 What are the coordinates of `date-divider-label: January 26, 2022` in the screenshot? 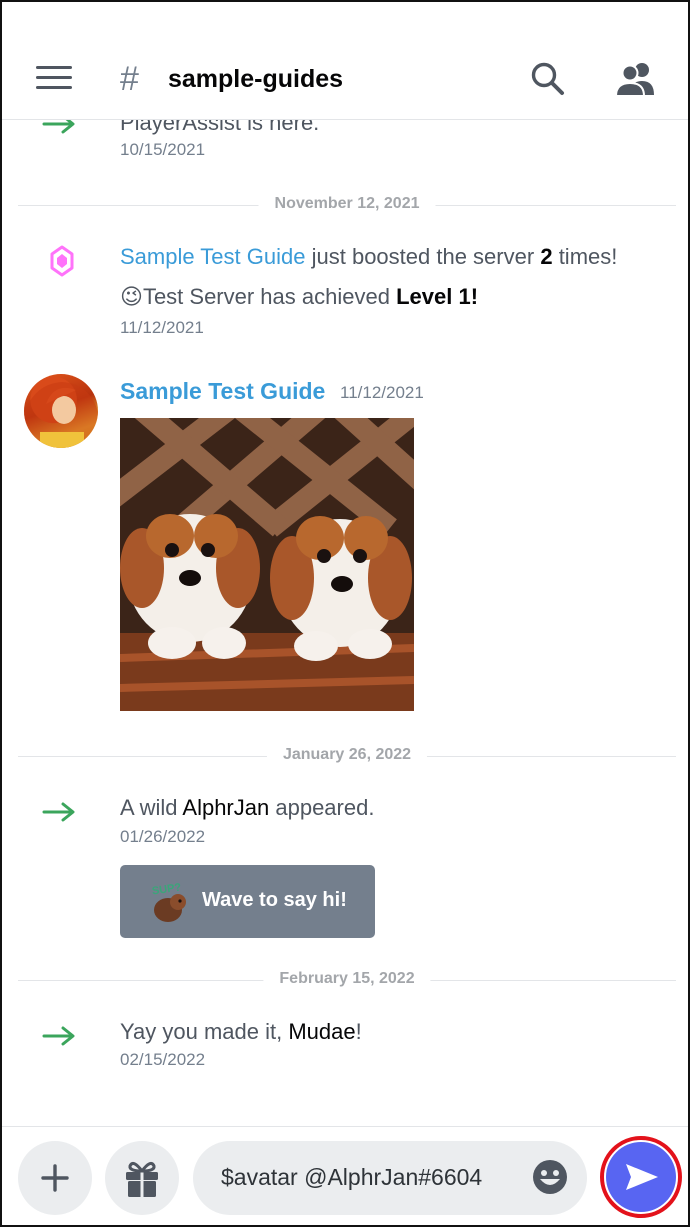 It's located at (347, 755).